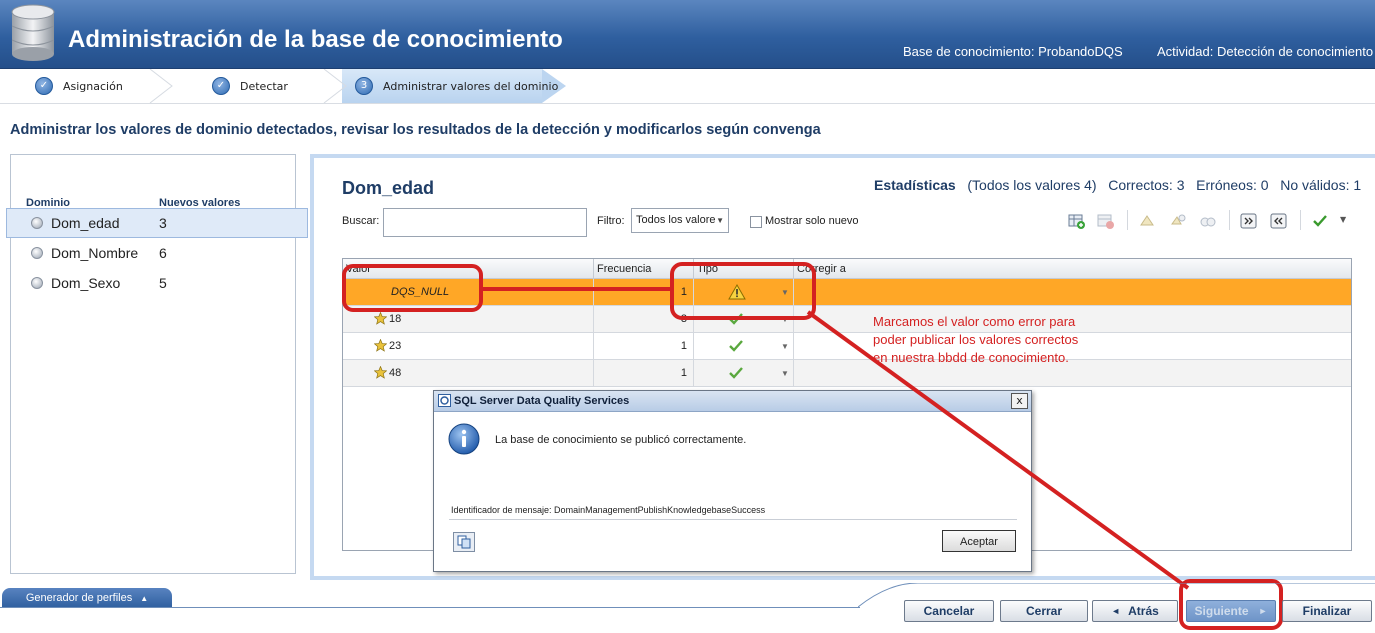 This screenshot has width=1375, height=633. I want to click on dialog-title: SQL Server Data Quality Services, so click(542, 401).